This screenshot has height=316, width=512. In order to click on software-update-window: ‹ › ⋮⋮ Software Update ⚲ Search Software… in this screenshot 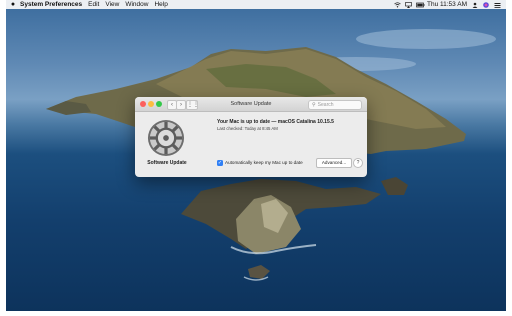, I will do `click(251, 137)`.